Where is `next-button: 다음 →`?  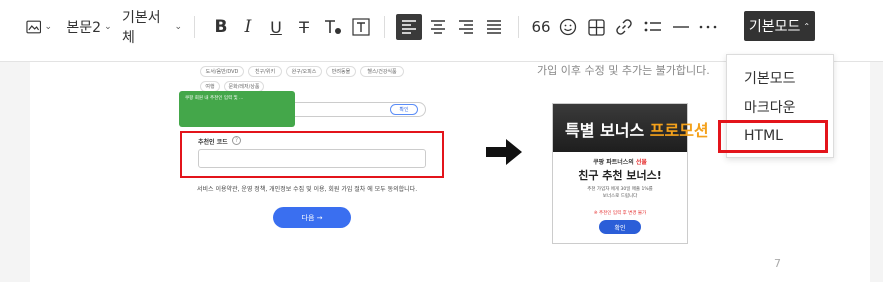
next-button: 다음 → is located at coordinates (312, 217).